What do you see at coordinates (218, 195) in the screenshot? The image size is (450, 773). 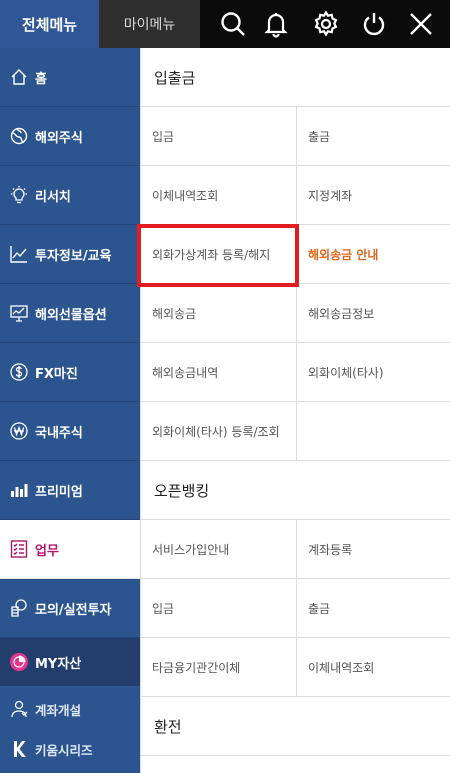 I see `menu-transfer-history: 이체내역조회` at bounding box center [218, 195].